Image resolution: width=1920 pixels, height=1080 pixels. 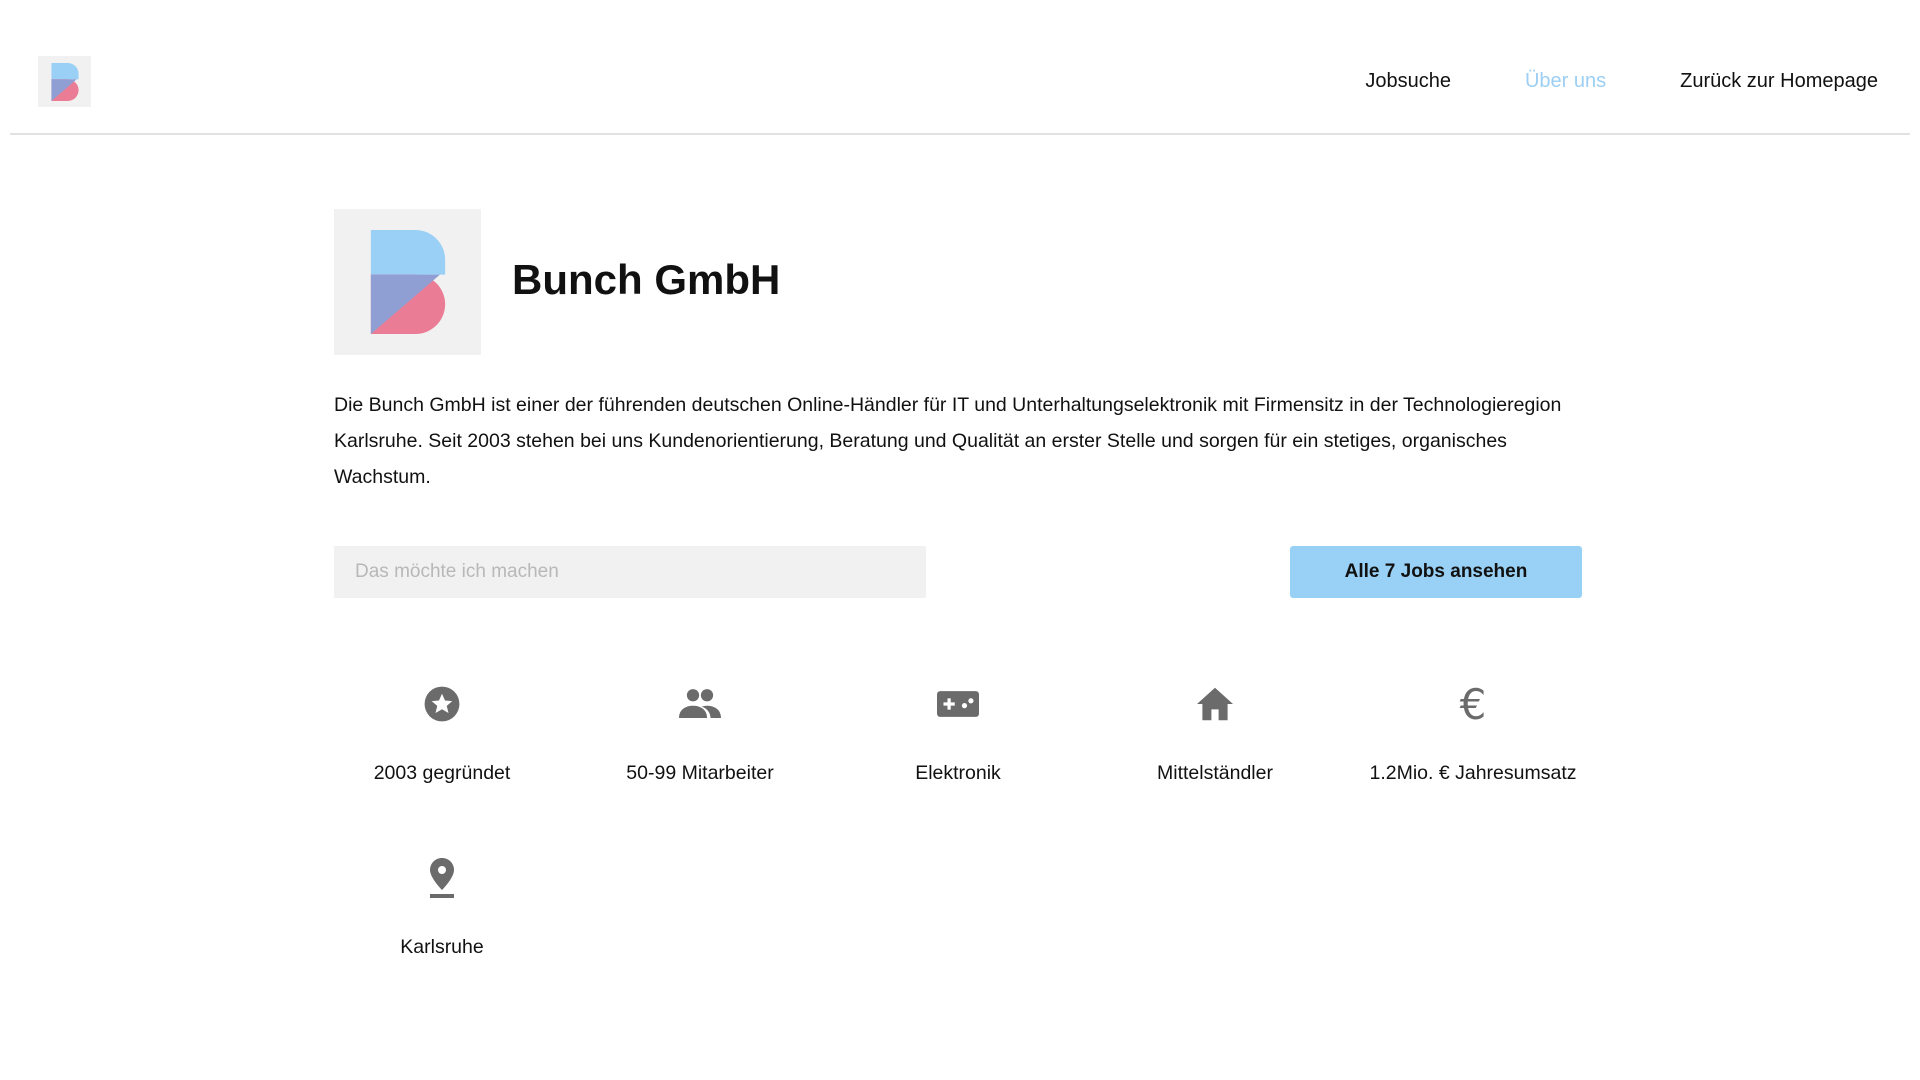 What do you see at coordinates (958, 773) in the screenshot?
I see `feature-label: Elektronik` at bounding box center [958, 773].